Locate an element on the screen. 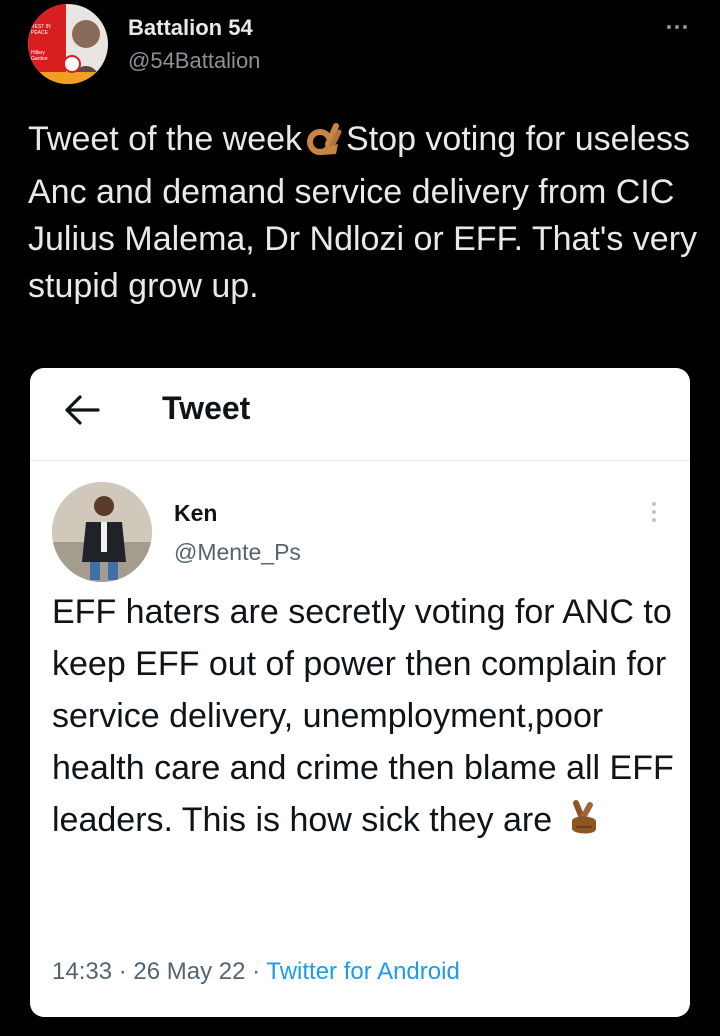  avatar-caption-top: REST IN PEACE is located at coordinates (41, 30).